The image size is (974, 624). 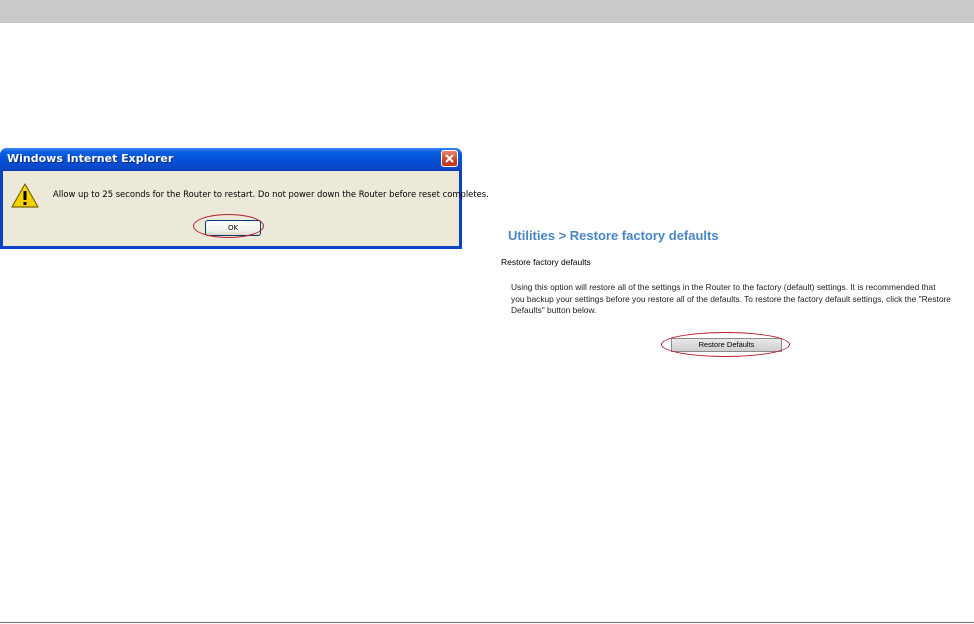 I want to click on ok-highlight-circle, so click(x=228, y=226).